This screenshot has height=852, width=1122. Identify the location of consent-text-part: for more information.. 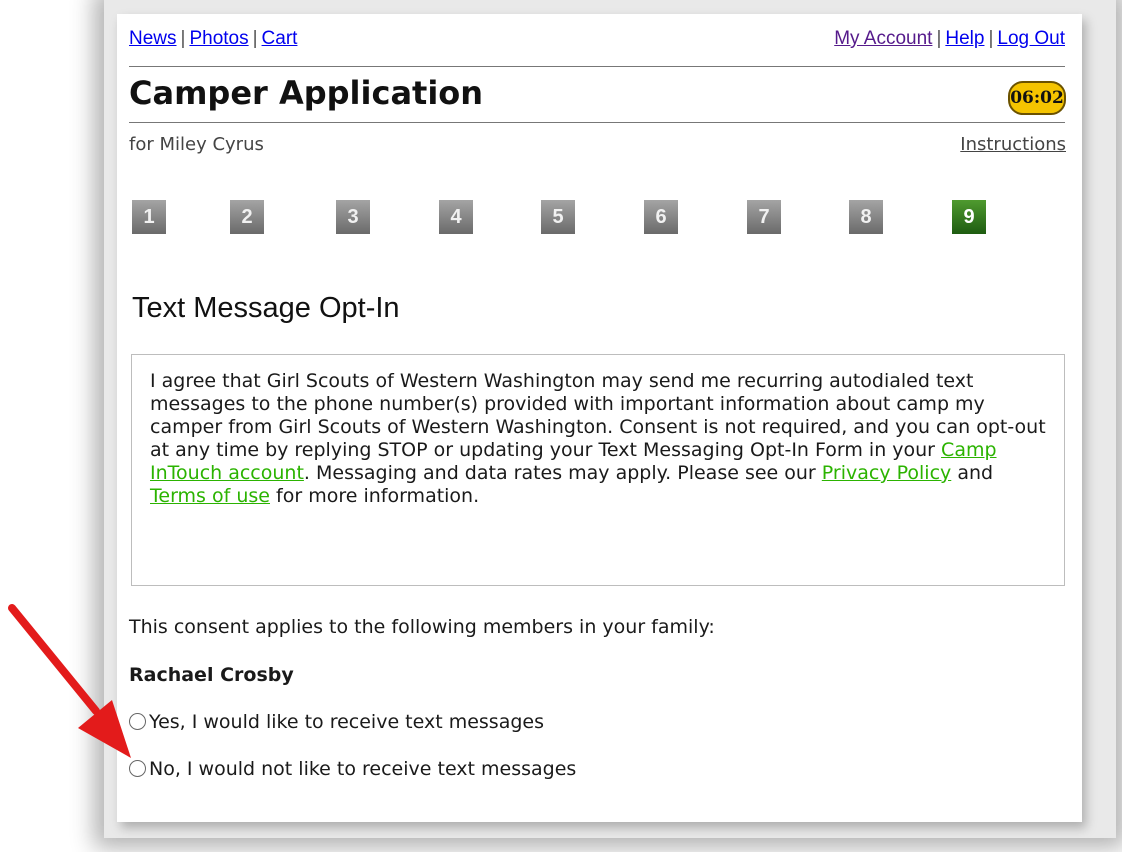
(374, 496).